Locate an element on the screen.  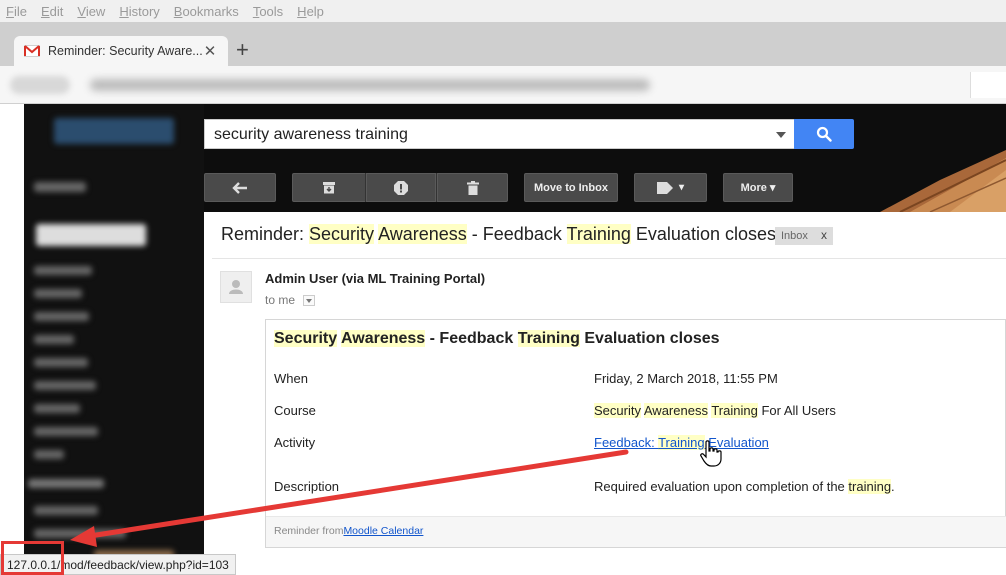
search-options-chevron-icon is located at coordinates (781, 135).